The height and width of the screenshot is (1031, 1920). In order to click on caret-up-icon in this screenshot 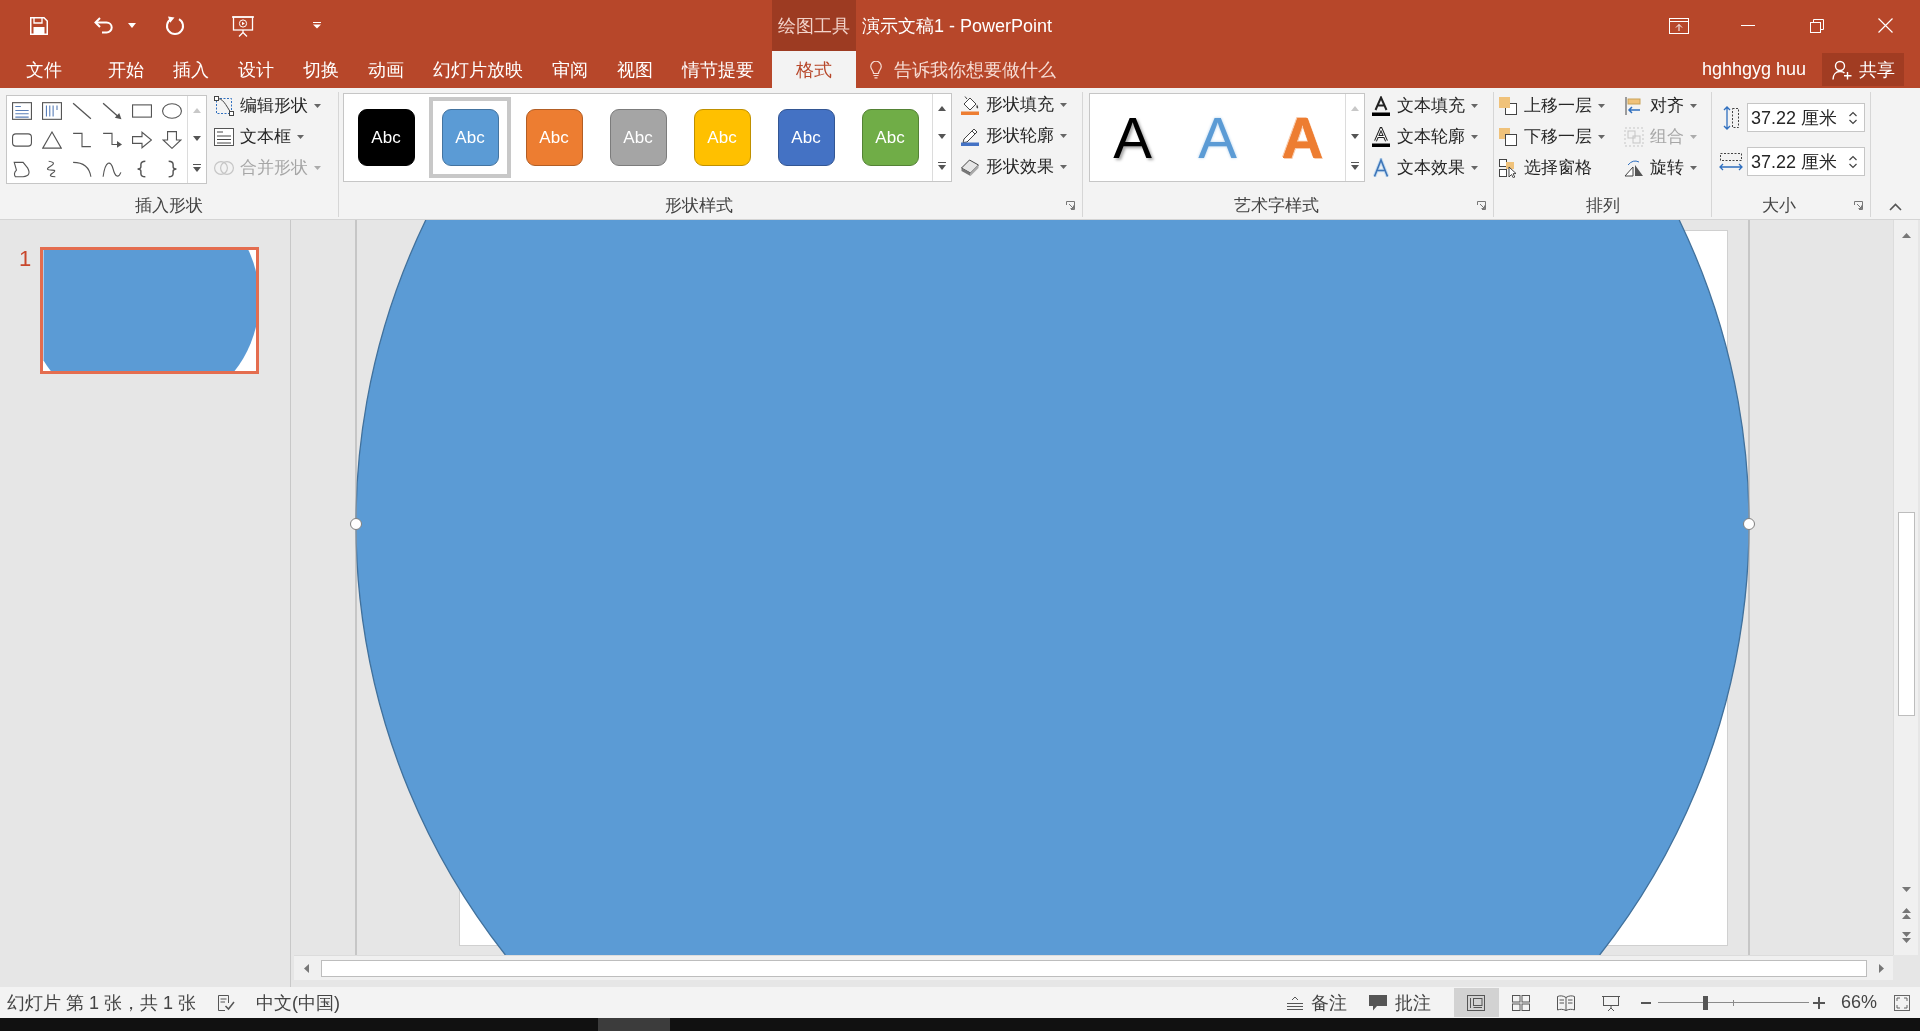, I will do `click(942, 108)`.